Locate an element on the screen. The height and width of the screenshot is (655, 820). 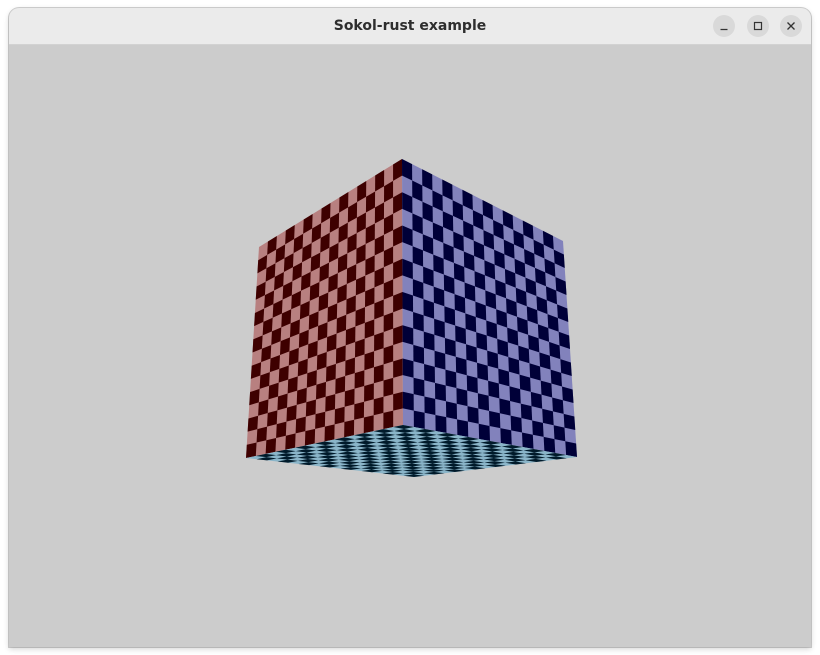
window-title: Sokol-rust example is located at coordinates (410, 26).